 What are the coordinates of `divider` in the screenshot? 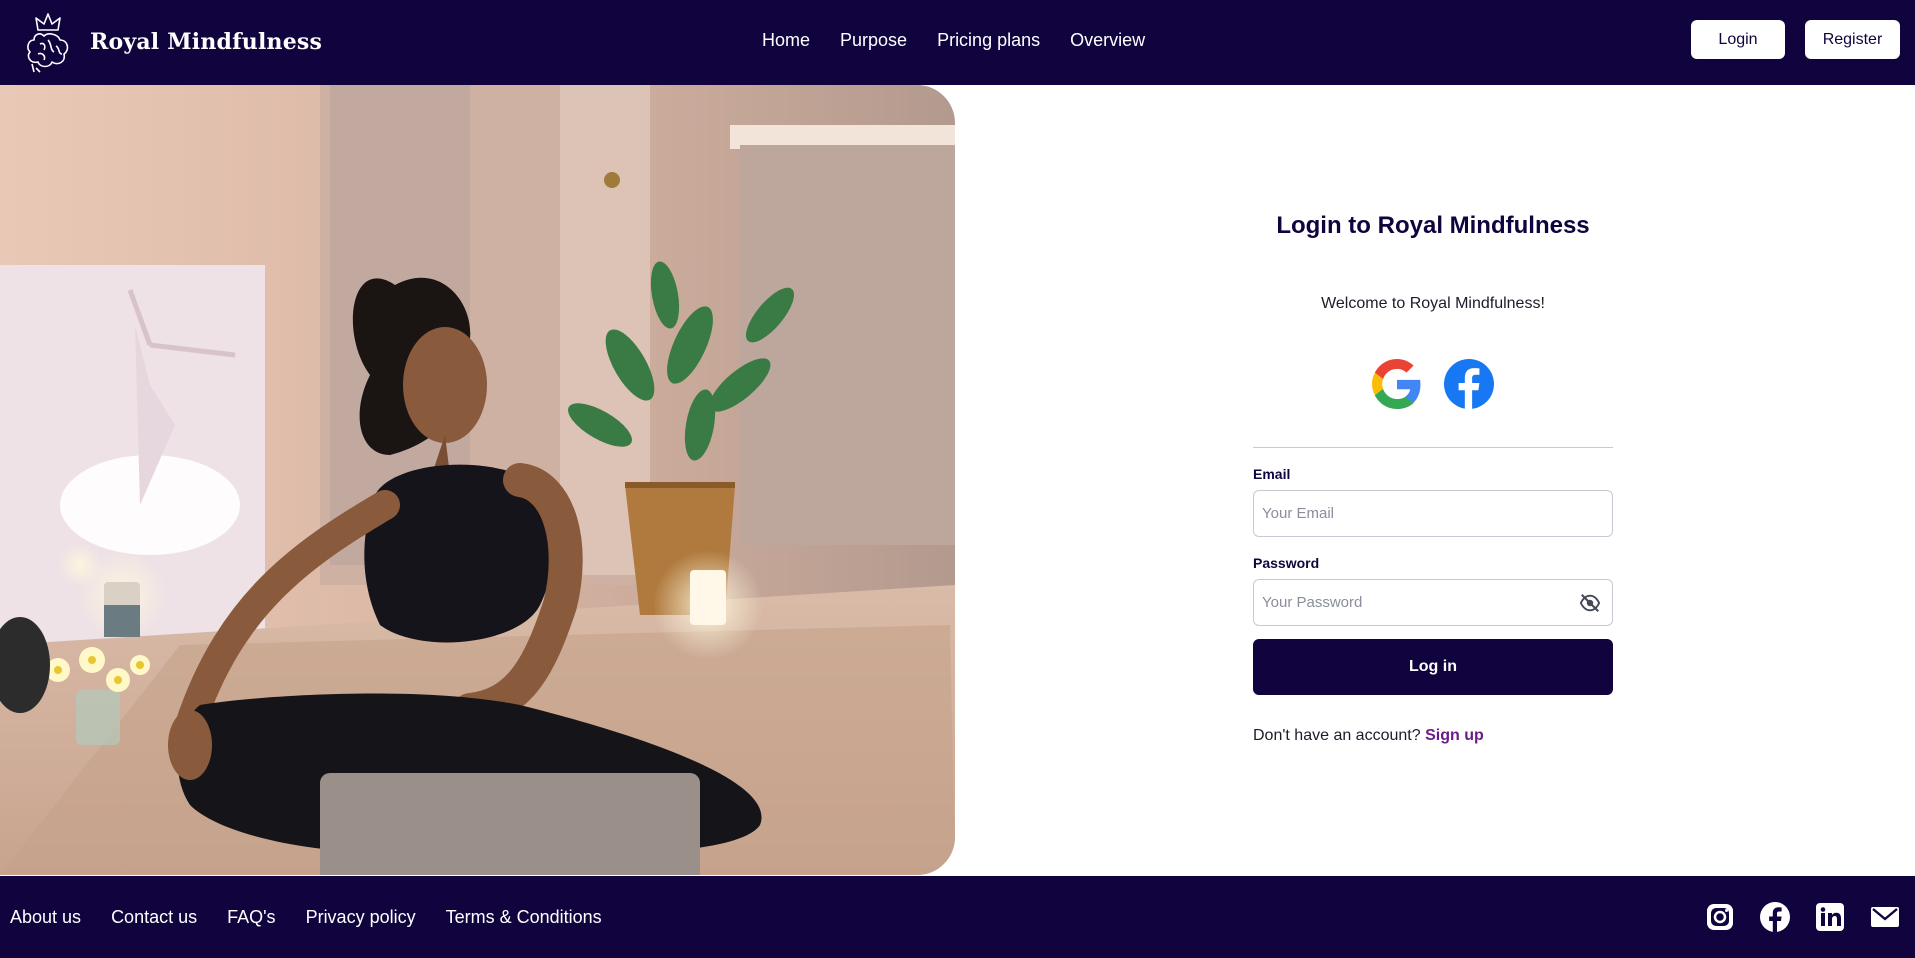 It's located at (1433, 447).